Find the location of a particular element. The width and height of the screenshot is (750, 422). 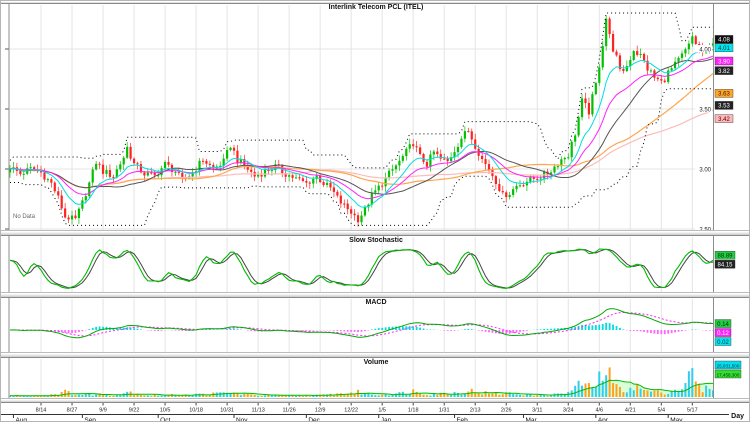

week-label: 4/6 is located at coordinates (599, 411).